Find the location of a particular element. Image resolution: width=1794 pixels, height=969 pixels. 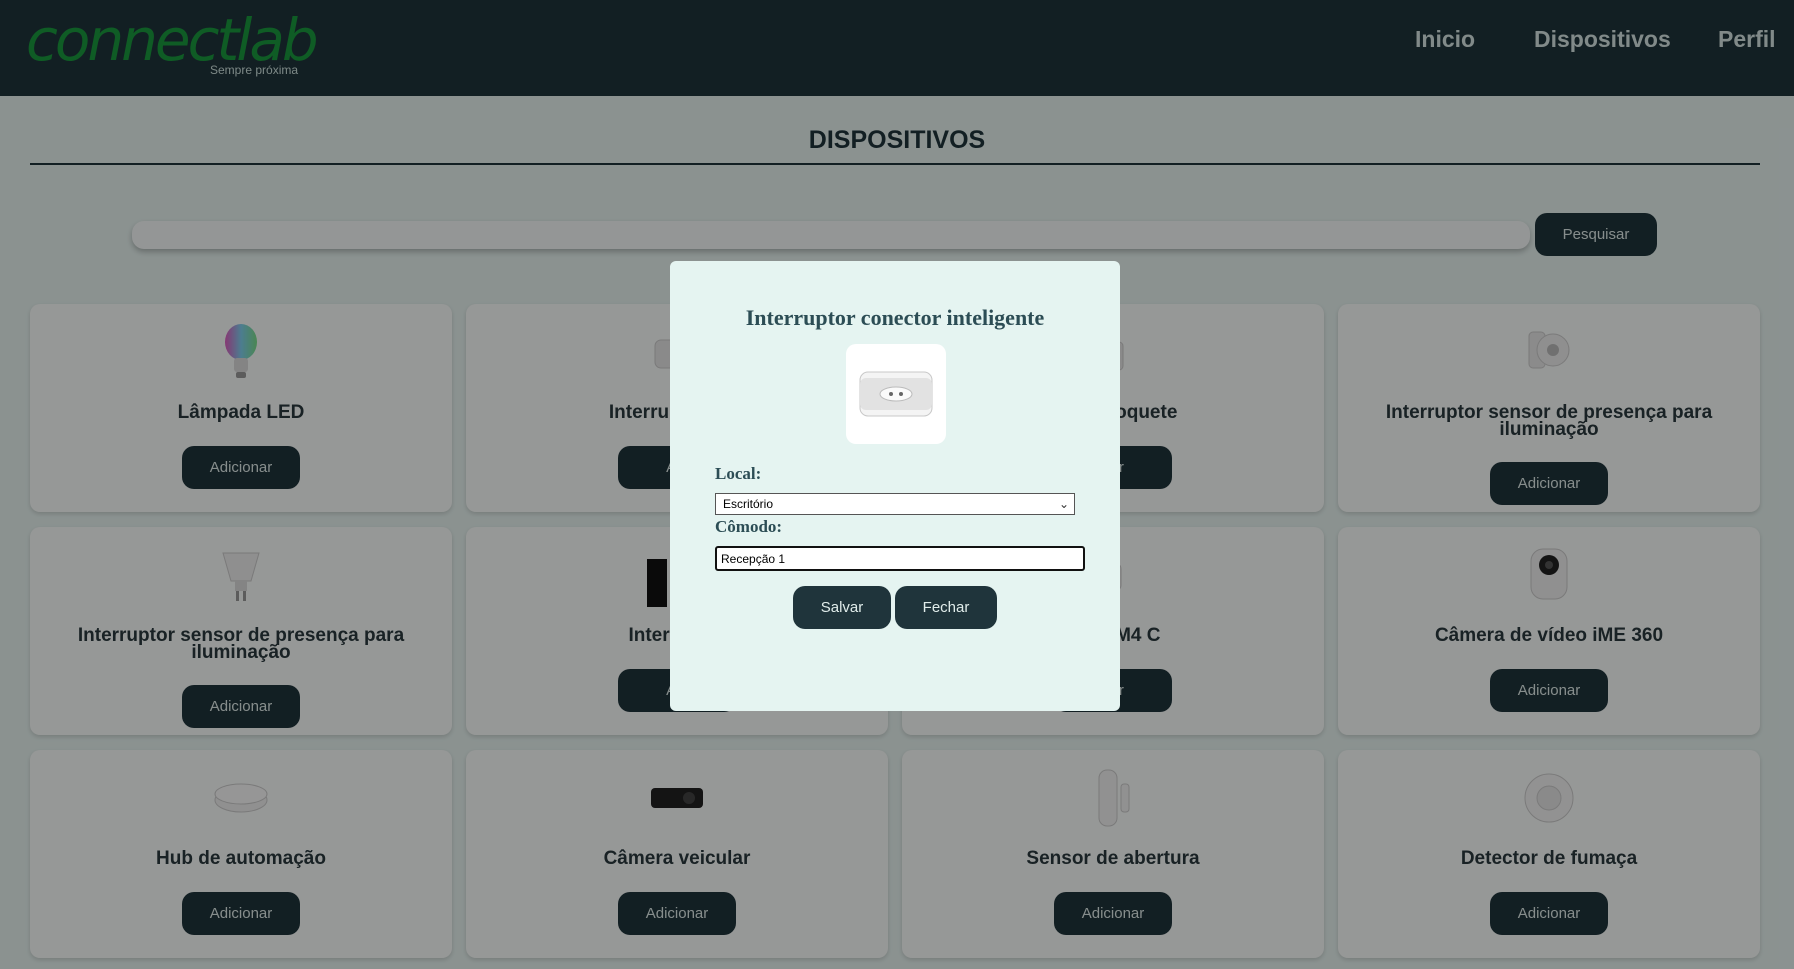

chevron-down-icon: ⌄ is located at coordinates (1063, 504).